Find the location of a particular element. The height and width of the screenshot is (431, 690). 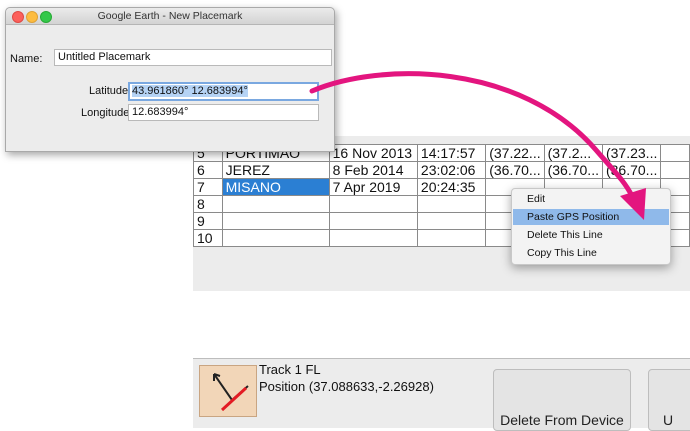

window-title: Google Earth - New Placemark is located at coordinates (170, 16).